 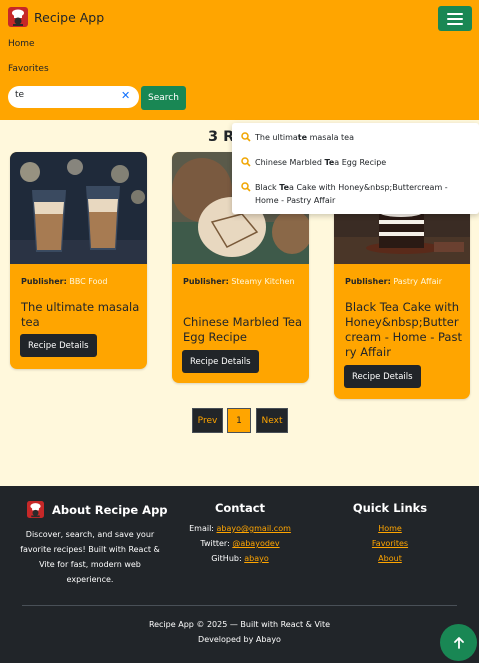 What do you see at coordinates (226, 558) in the screenshot?
I see `github-label: GitHub:` at bounding box center [226, 558].